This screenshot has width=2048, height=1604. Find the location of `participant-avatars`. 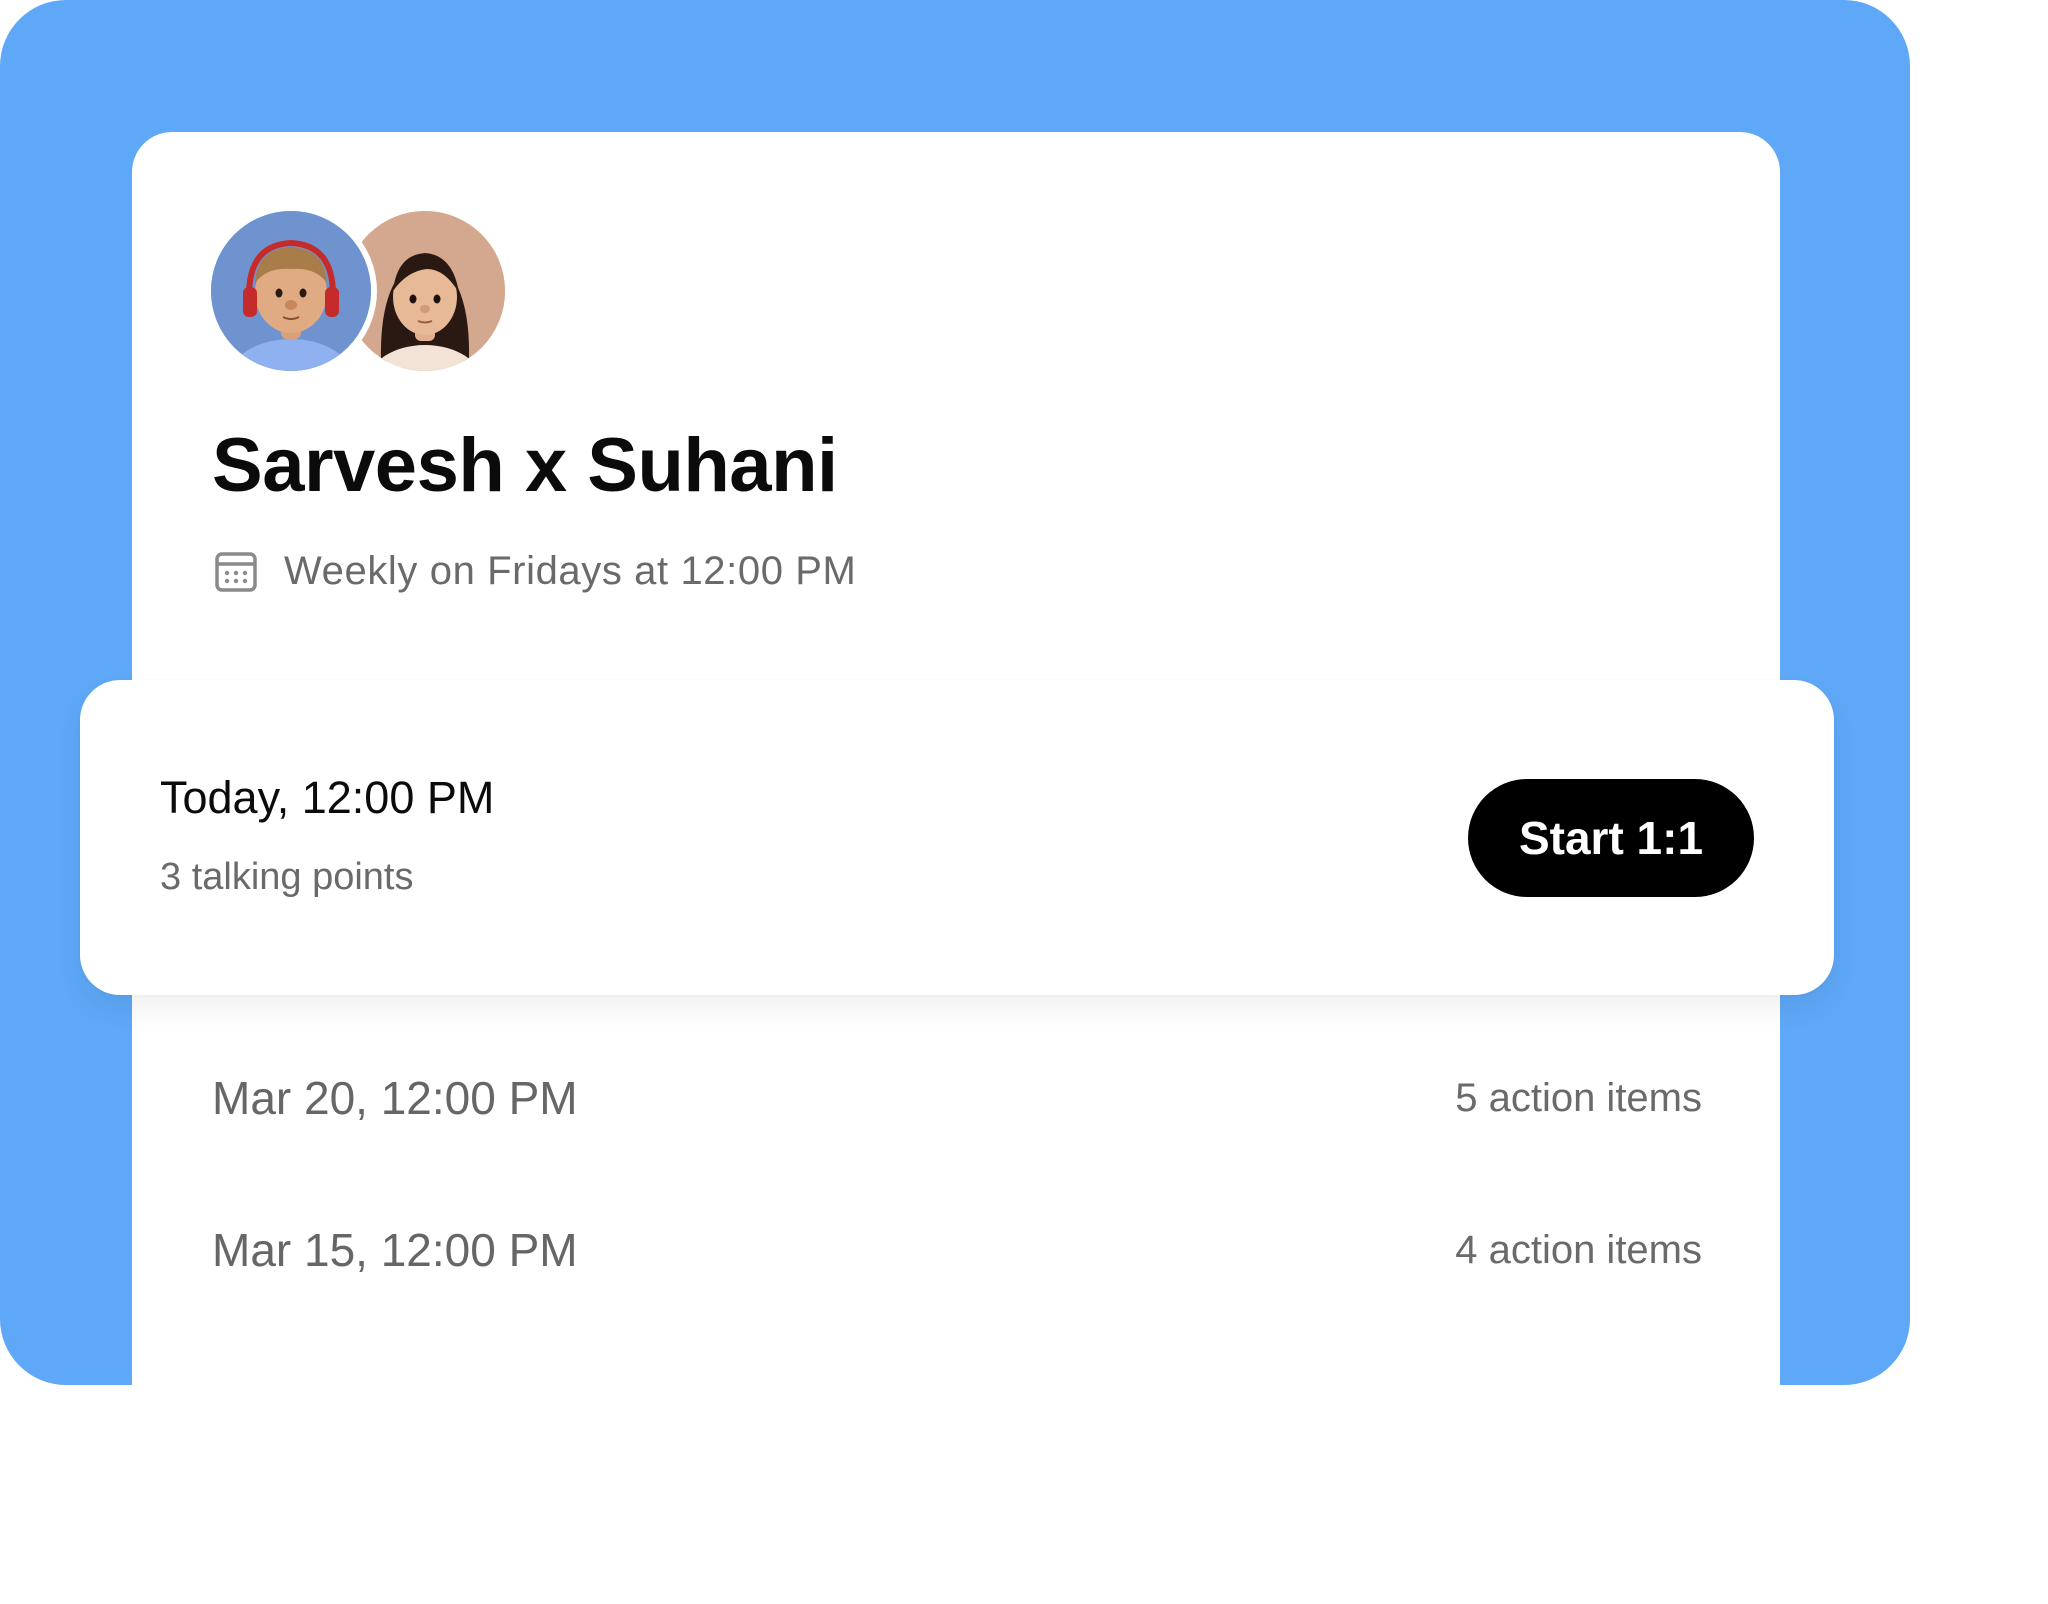

participant-avatars is located at coordinates (368, 291).